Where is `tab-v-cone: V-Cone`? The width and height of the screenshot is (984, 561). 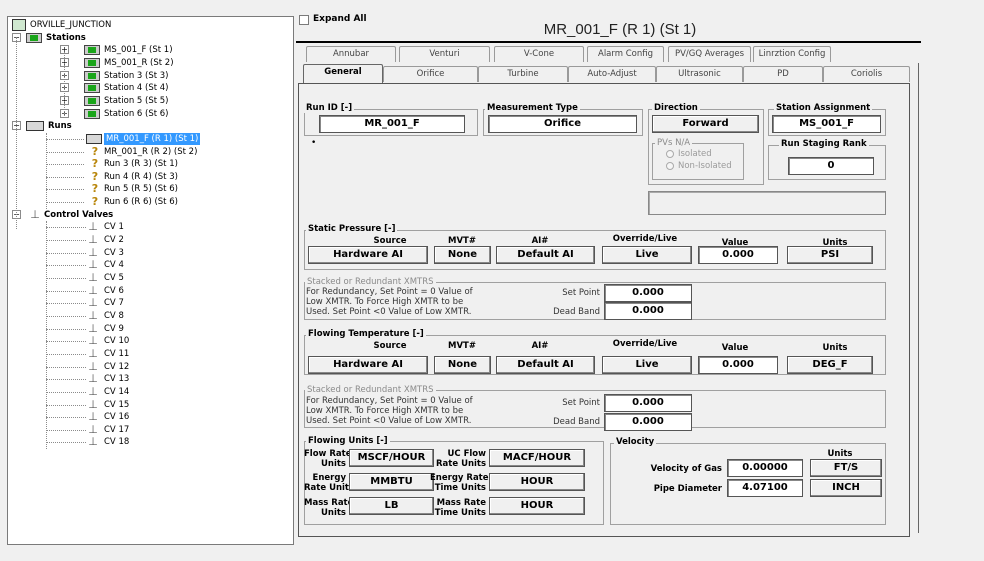 tab-v-cone: V-Cone is located at coordinates (539, 54).